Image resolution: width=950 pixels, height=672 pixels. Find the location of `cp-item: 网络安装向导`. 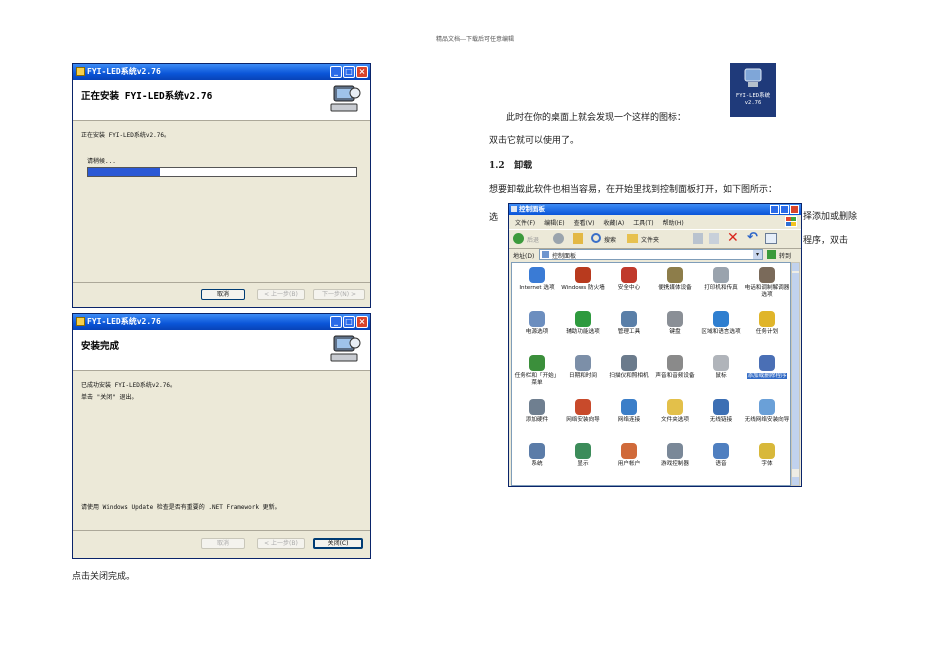

cp-item: 网络安装向导 is located at coordinates (583, 411).